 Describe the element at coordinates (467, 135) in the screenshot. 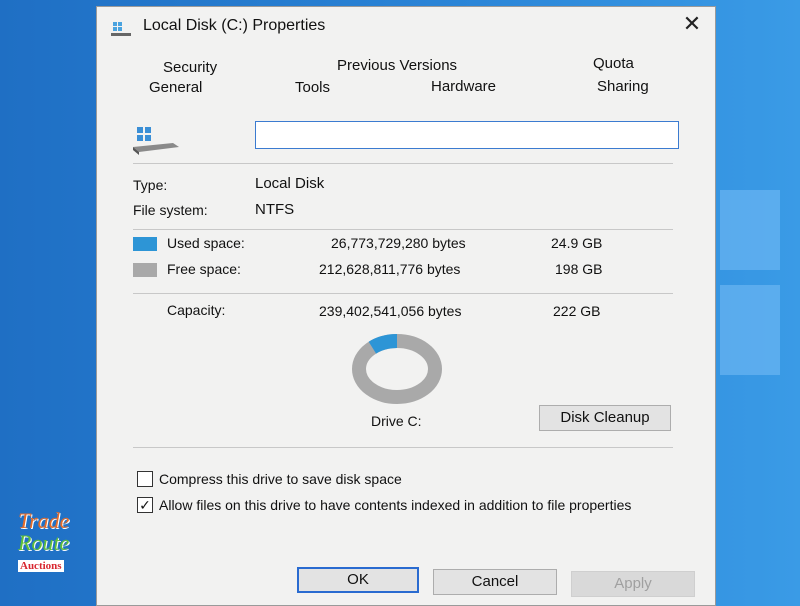

I see `drive-name-input` at that location.